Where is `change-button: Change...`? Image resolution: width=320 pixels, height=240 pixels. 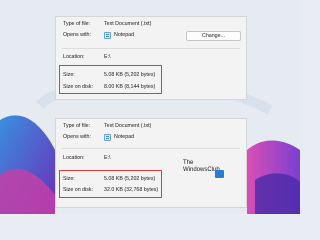 change-button: Change... is located at coordinates (213, 36).